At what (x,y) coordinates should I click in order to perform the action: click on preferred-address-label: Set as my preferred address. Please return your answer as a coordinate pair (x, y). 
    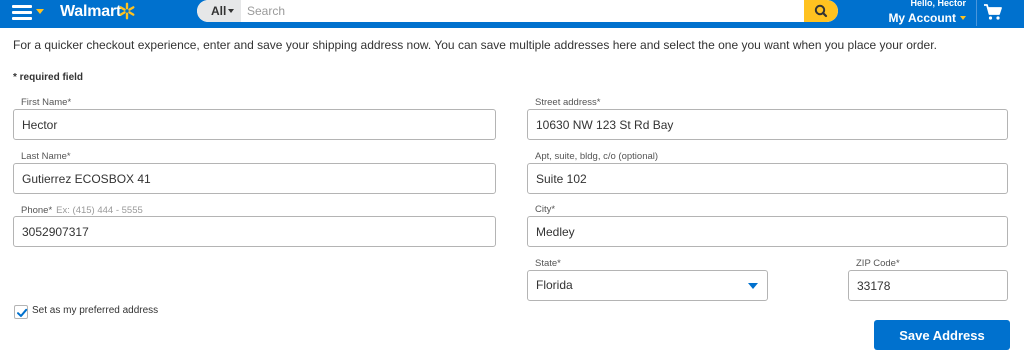
    Looking at the image, I should click on (95, 310).